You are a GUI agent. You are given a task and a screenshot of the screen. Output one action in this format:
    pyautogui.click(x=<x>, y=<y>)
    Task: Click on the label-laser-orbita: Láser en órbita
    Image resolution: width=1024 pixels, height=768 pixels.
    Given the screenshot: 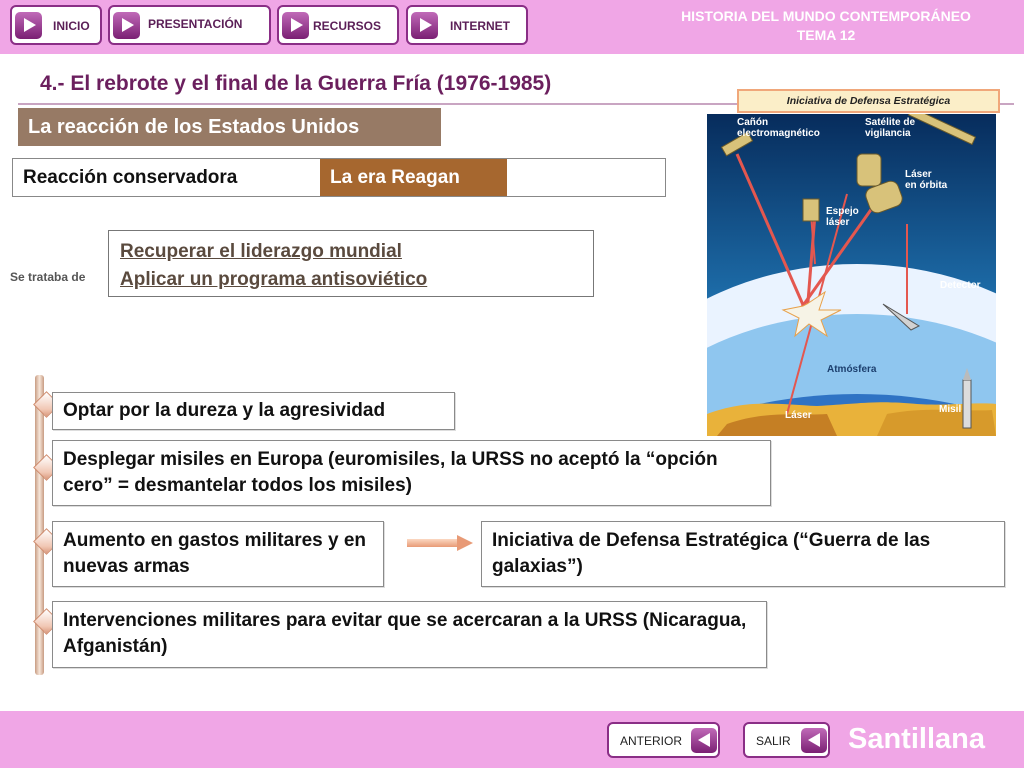 What is the action you would take?
    pyautogui.click(x=926, y=180)
    